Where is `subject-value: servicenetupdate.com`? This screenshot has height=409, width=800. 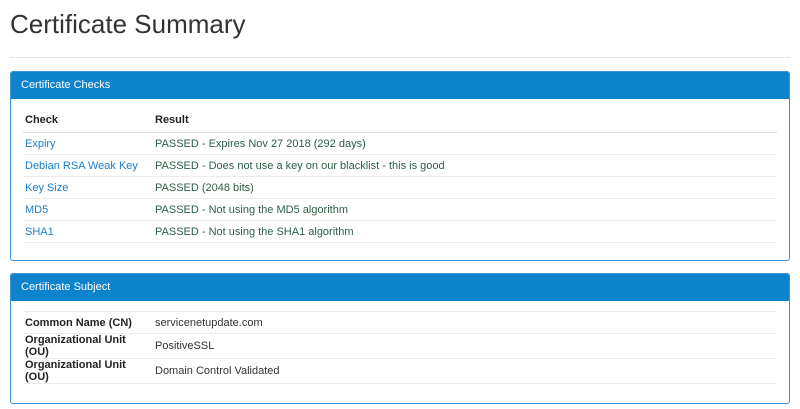 subject-value: servicenetupdate.com is located at coordinates (465, 322).